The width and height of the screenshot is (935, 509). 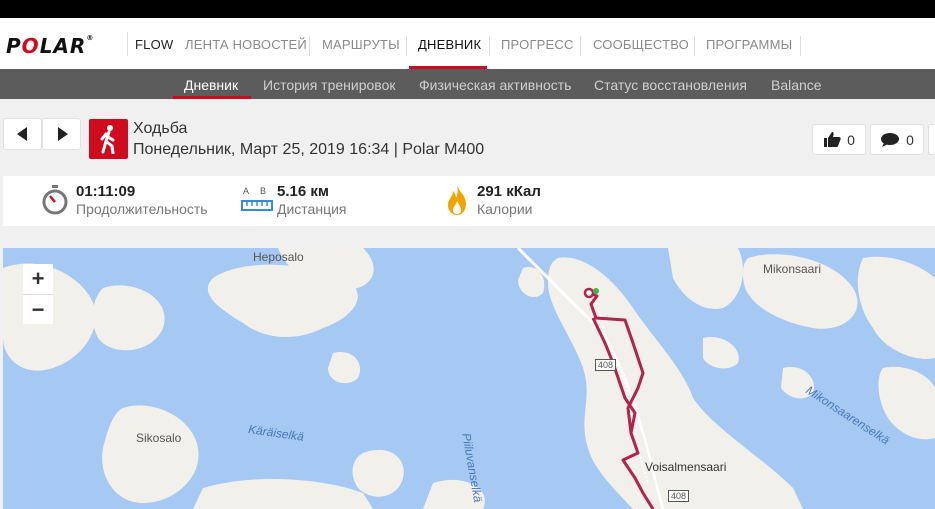 What do you see at coordinates (449, 44) in the screenshot?
I see `nav-diary: ДНЕВНИК` at bounding box center [449, 44].